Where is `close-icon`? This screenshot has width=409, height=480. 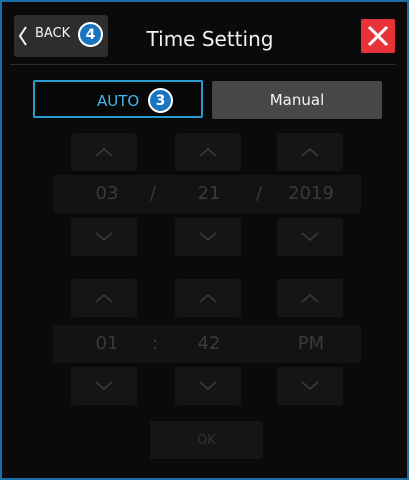
close-icon is located at coordinates (378, 36).